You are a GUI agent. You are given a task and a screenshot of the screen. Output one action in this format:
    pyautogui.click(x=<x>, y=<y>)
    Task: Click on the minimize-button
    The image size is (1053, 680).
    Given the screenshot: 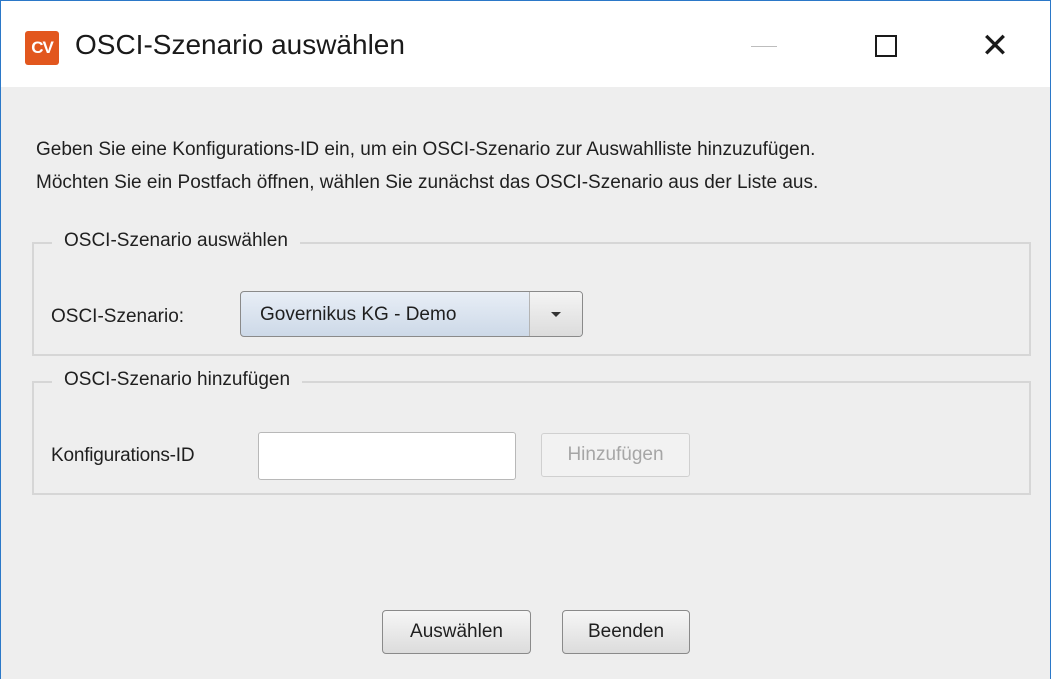 What is the action you would take?
    pyautogui.click(x=764, y=46)
    